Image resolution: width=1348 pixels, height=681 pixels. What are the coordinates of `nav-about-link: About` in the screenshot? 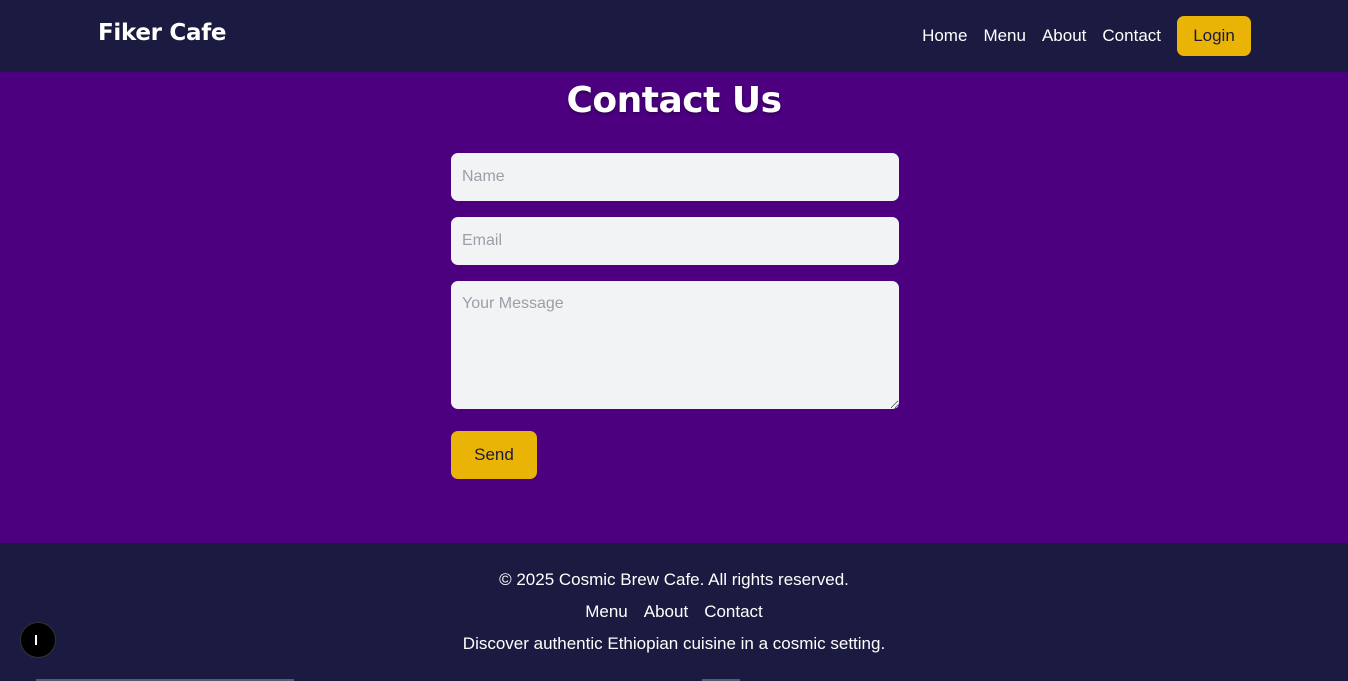 It's located at (1064, 36).